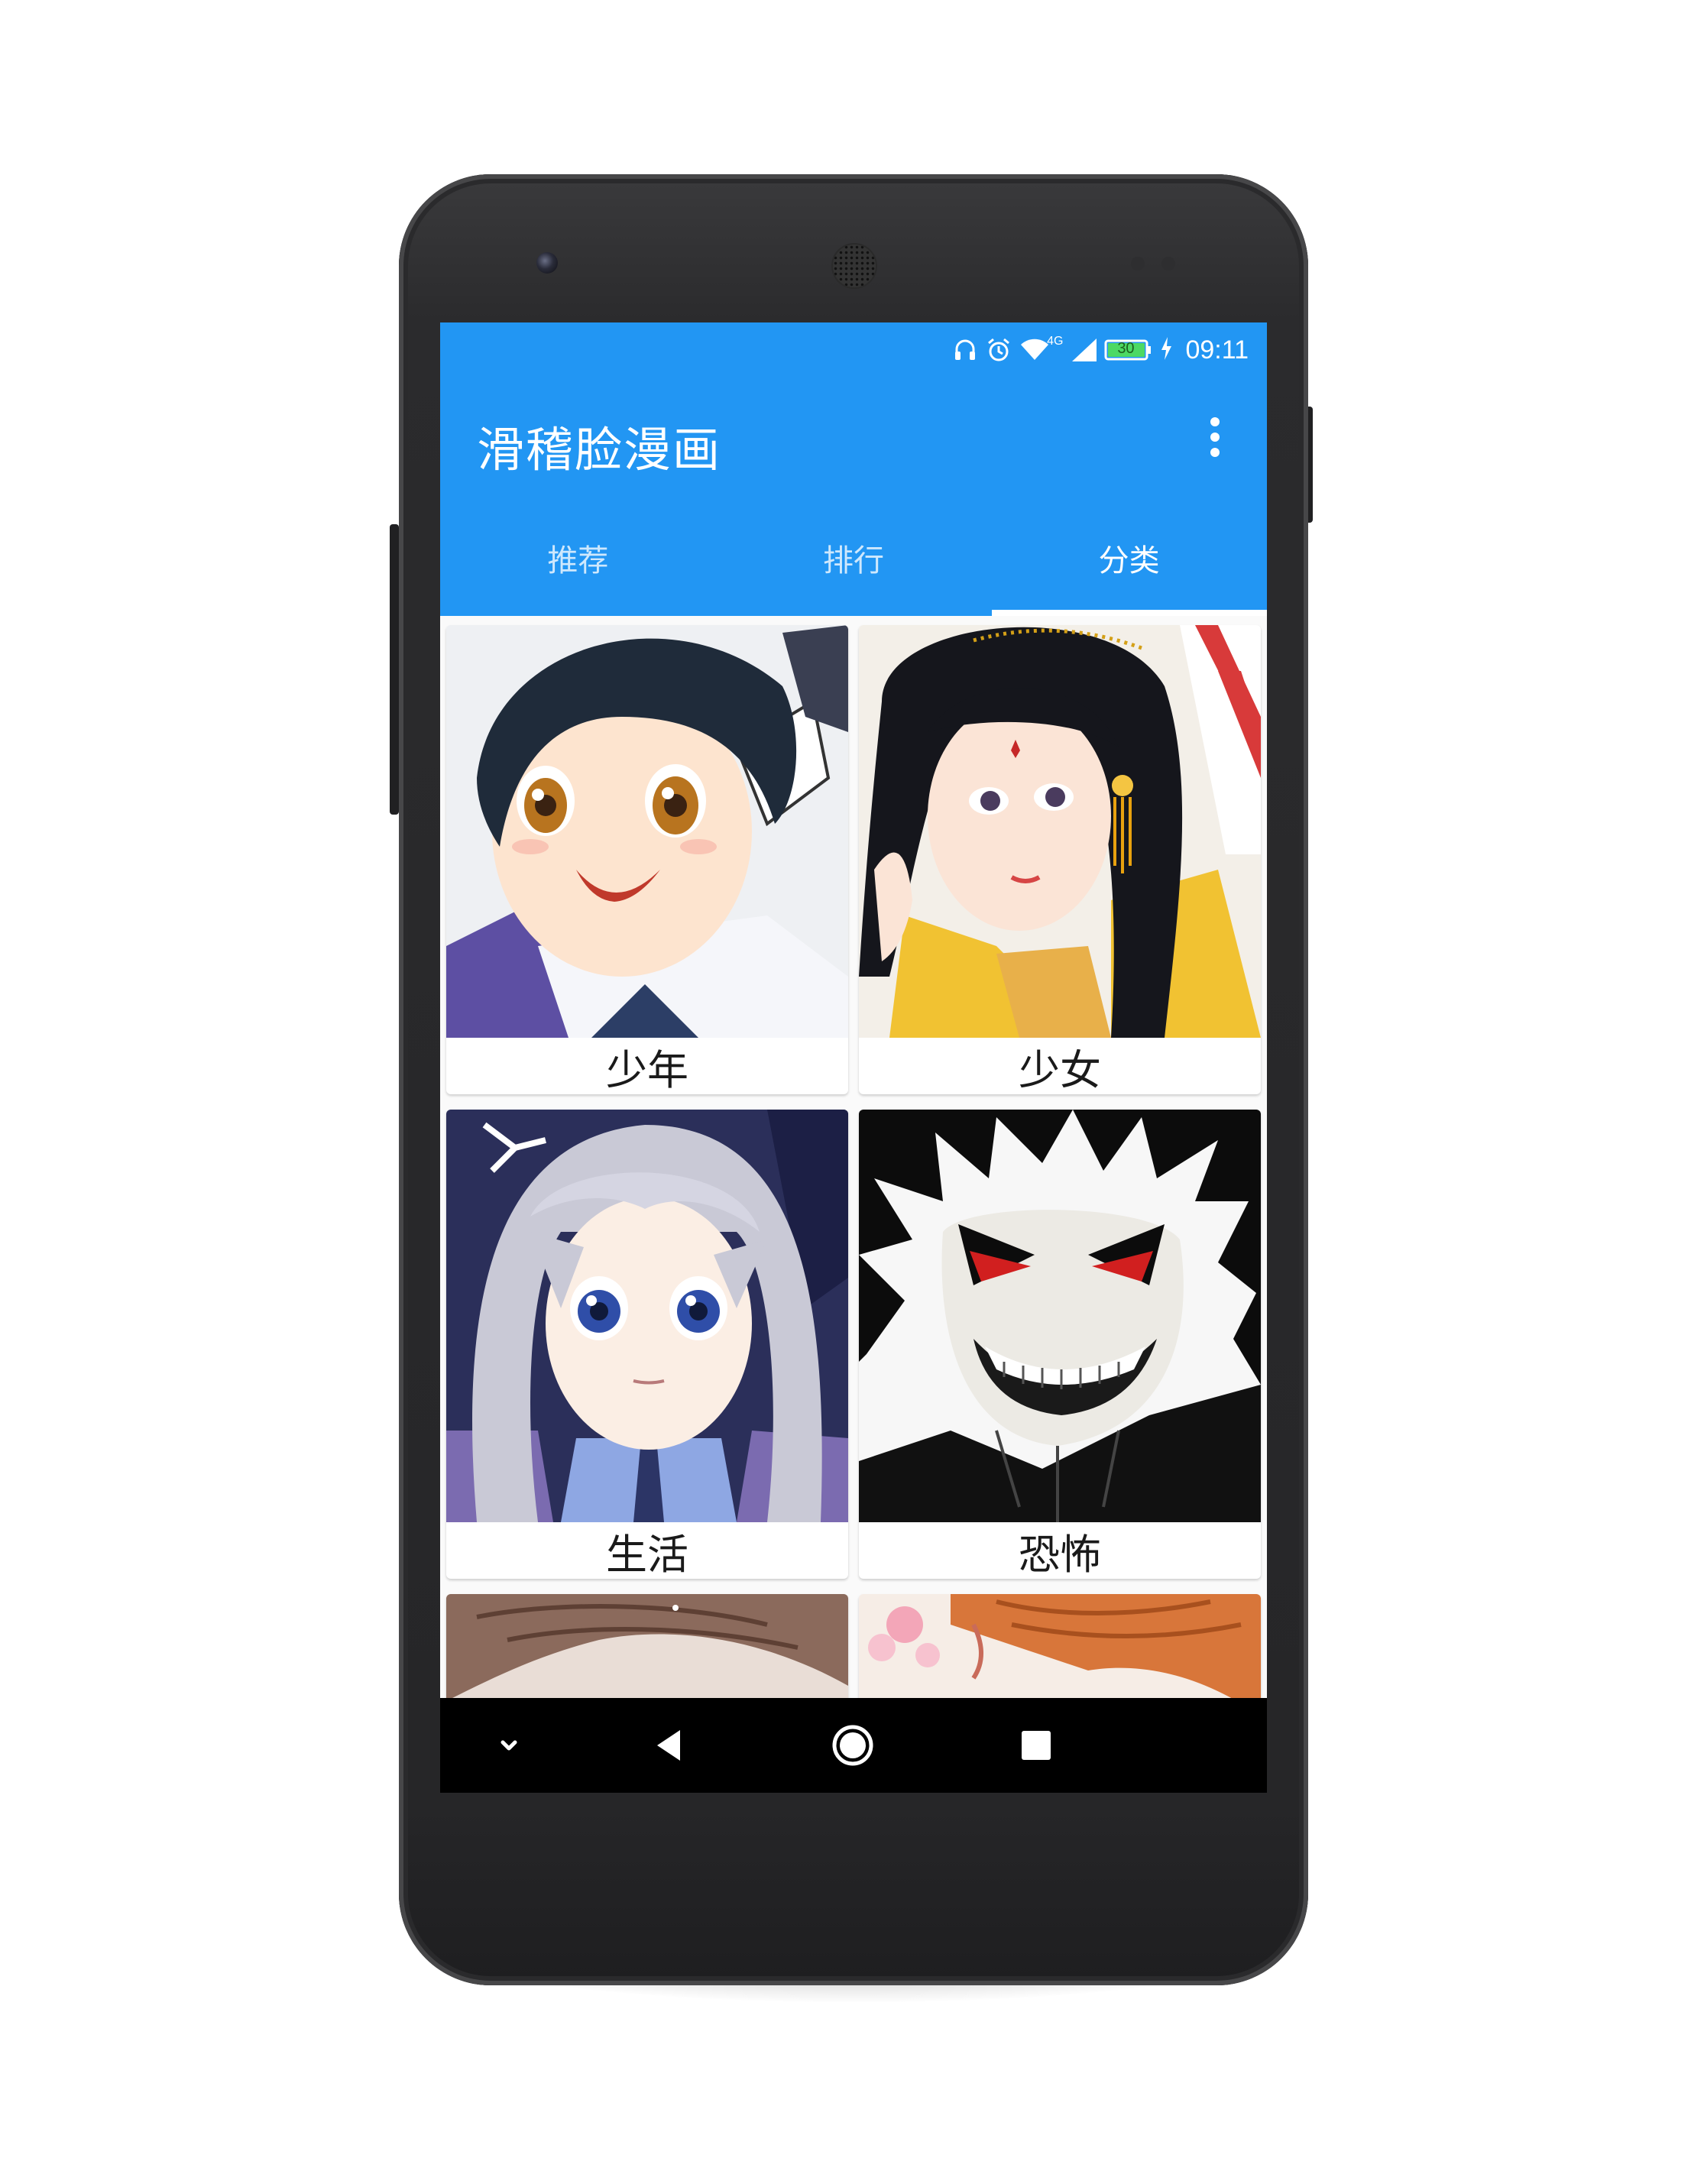 The image size is (1704, 2184). What do you see at coordinates (1217, 350) in the screenshot?
I see `status-time: 09:11` at bounding box center [1217, 350].